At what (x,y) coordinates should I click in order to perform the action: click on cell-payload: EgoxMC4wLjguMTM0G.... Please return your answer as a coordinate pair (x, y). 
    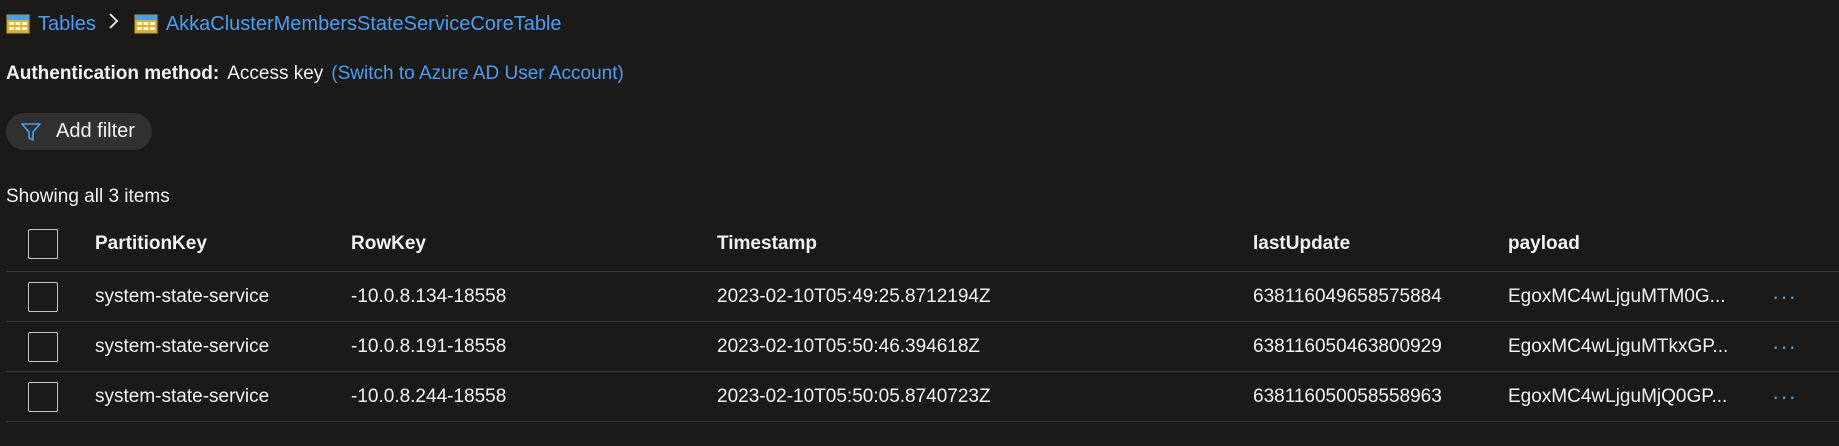
    Looking at the image, I should click on (1617, 296).